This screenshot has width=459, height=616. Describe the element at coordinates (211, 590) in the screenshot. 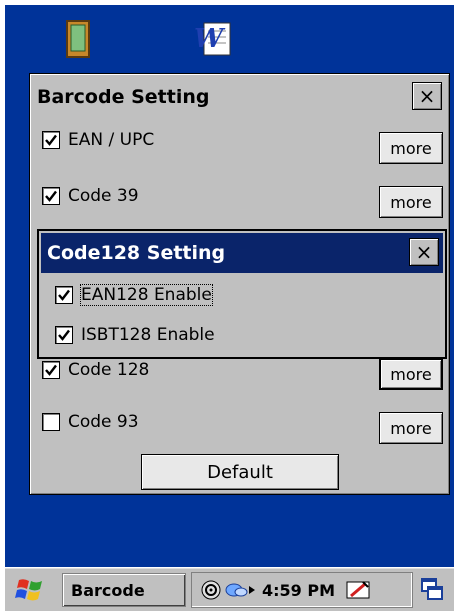

I see `volume-icon` at that location.